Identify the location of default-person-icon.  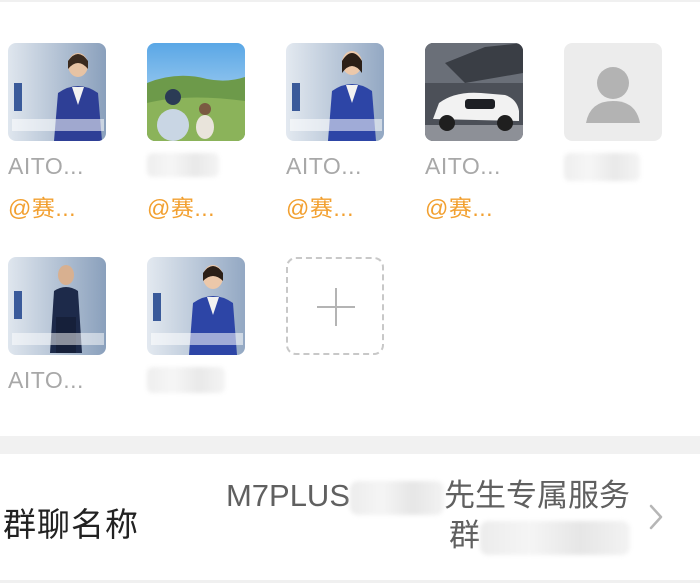
(613, 92).